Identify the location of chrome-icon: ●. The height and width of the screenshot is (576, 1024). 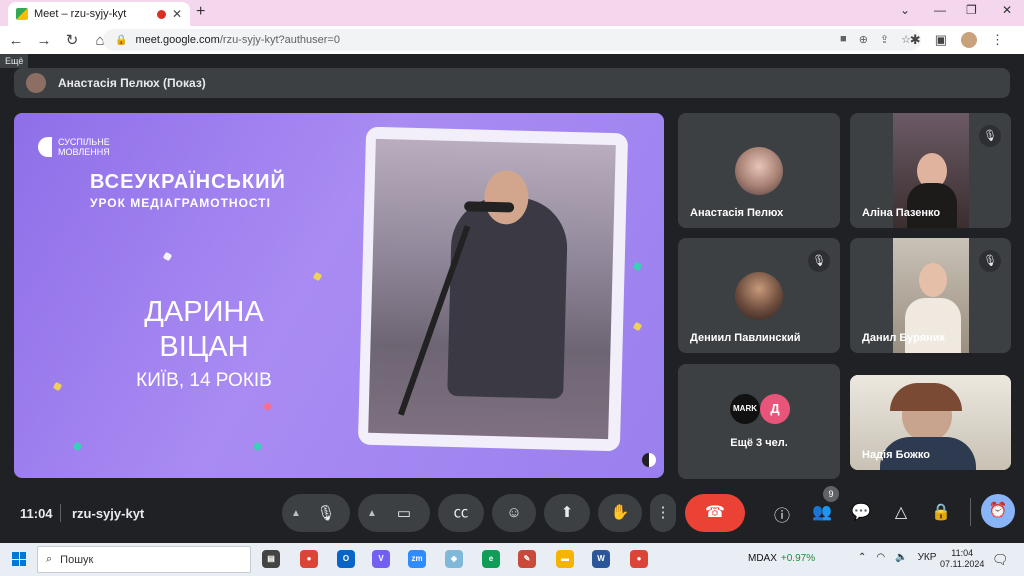
(309, 559).